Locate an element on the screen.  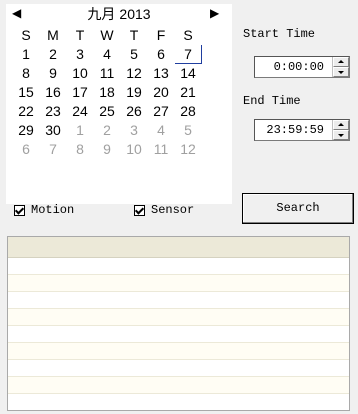
calendar-day: 29 is located at coordinates (26, 130).